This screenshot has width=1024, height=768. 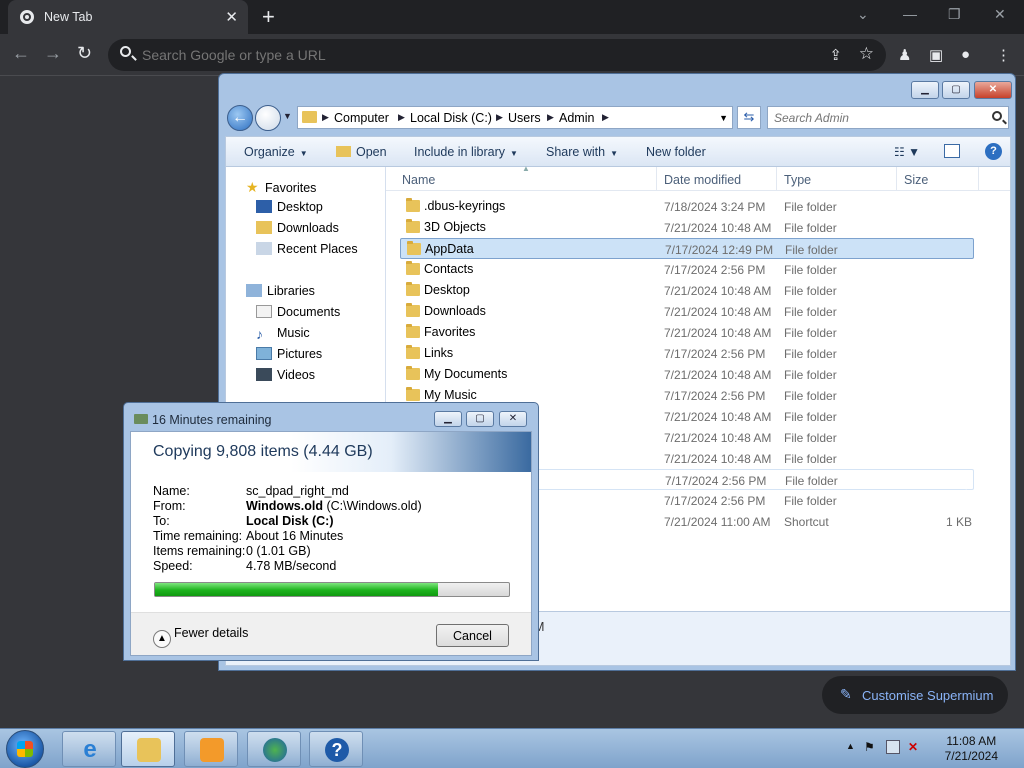 I want to click on show-hidden-icons-icon: ▲, so click(x=850, y=746).